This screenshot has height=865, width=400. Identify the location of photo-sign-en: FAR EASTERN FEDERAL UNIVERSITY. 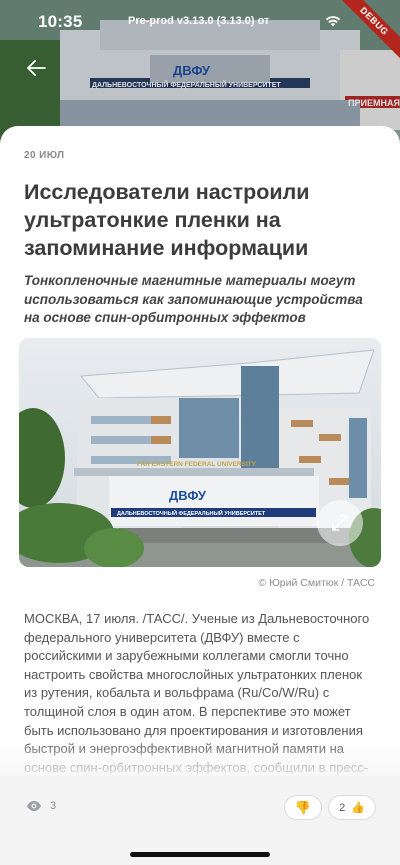
(197, 464).